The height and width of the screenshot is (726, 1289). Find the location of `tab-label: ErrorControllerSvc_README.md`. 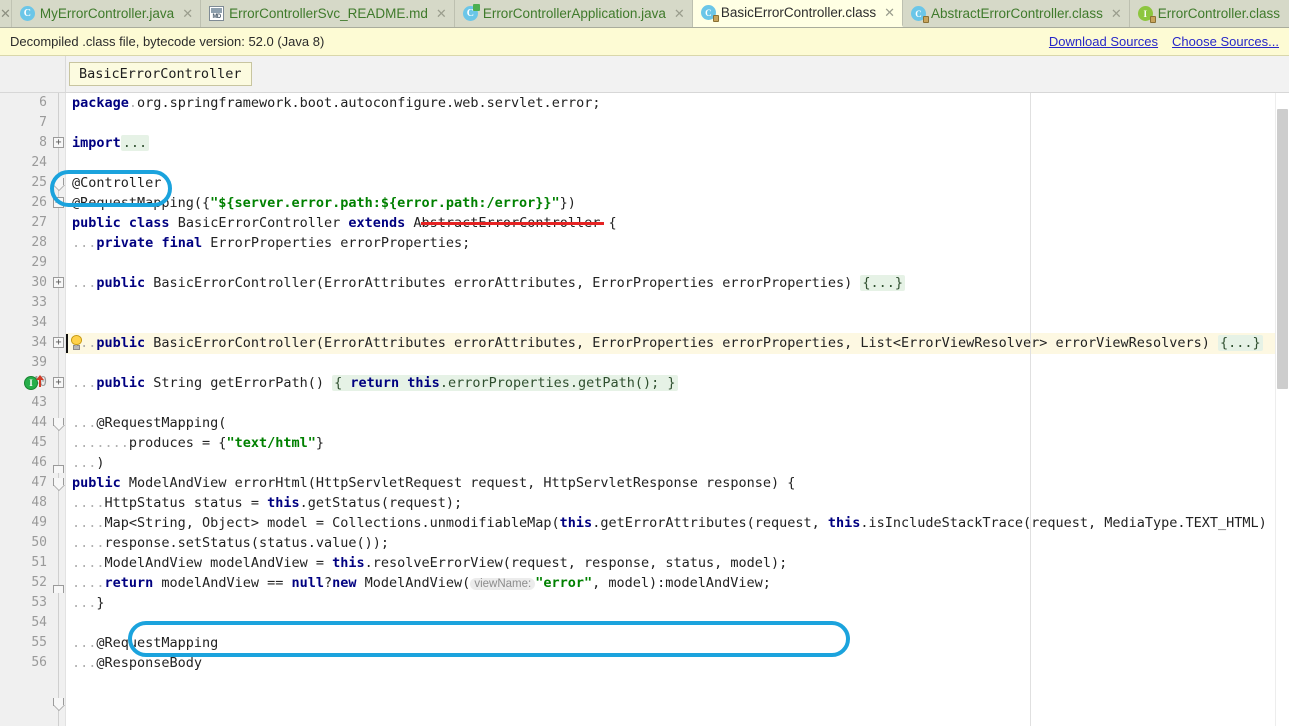

tab-label: ErrorControllerSvc_README.md is located at coordinates (328, 13).